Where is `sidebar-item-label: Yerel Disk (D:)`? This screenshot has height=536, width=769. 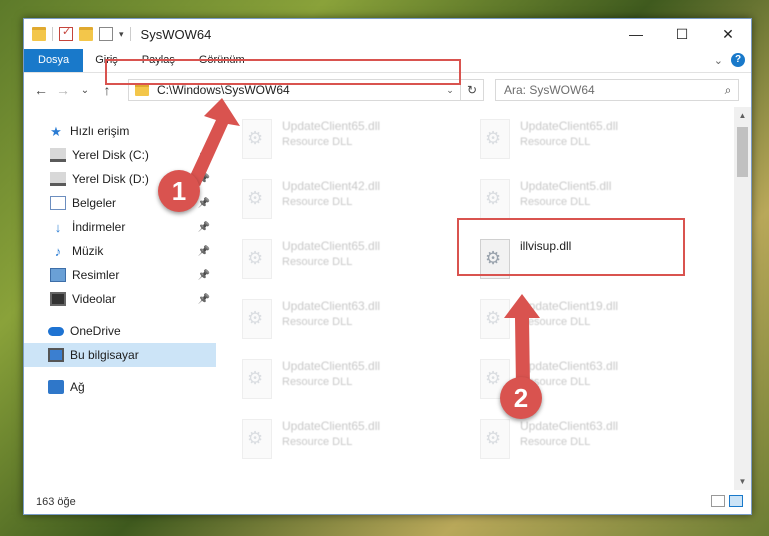 sidebar-item-label: Yerel Disk (D:) is located at coordinates (110, 179).